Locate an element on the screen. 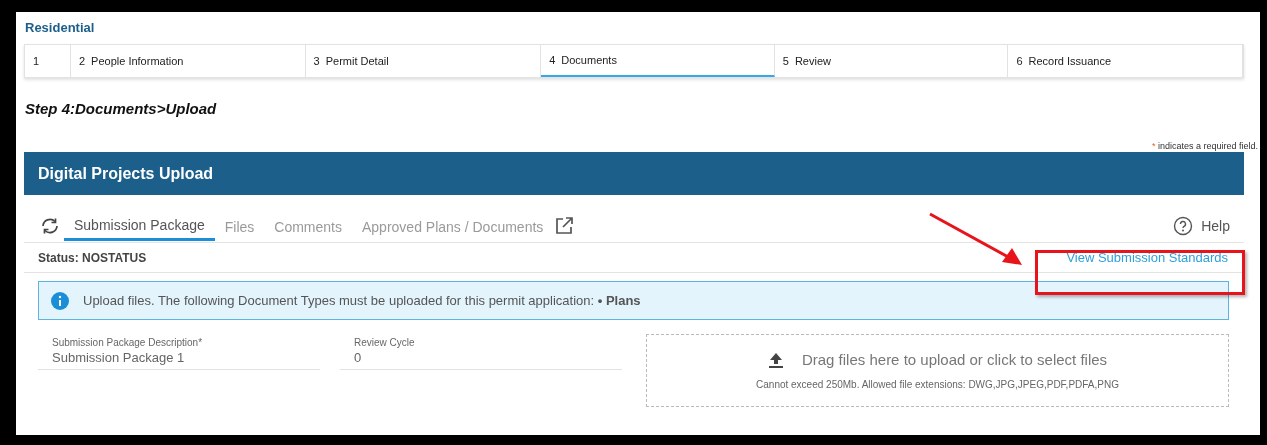 This screenshot has width=1267, height=445. help-icon is located at coordinates (1183, 226).